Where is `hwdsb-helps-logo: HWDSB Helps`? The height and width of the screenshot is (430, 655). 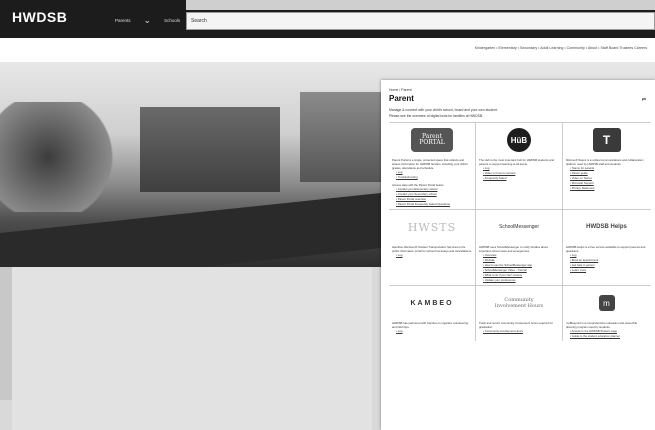 hwdsb-helps-logo: HWDSB Helps is located at coordinates (606, 227).